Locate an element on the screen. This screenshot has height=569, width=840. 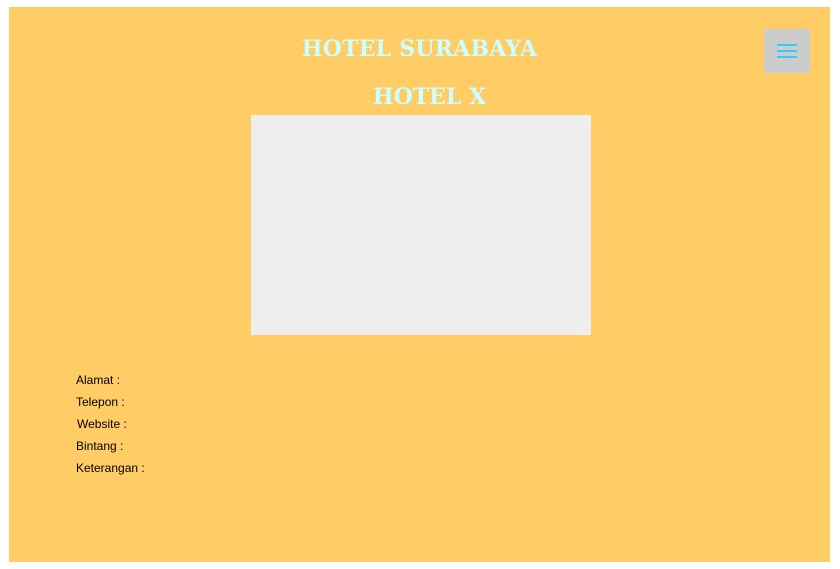
hotel-name: HOTEL X is located at coordinates (429, 97).